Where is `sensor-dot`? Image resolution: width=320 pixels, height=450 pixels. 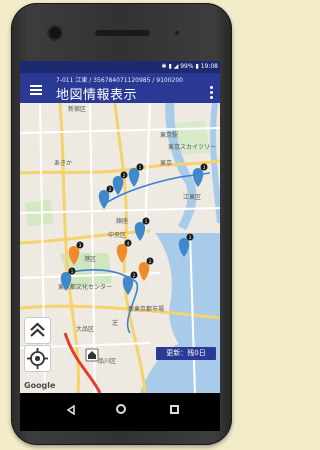 sensor-dot is located at coordinates (177, 33).